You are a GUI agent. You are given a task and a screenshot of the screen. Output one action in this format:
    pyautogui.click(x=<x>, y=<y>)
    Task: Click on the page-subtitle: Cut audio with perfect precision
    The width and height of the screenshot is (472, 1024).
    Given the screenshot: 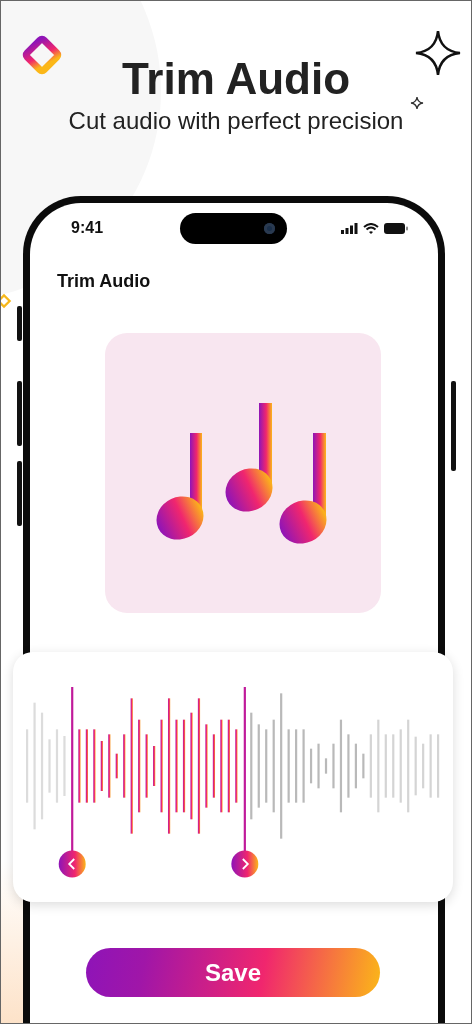 What is the action you would take?
    pyautogui.click(x=236, y=121)
    